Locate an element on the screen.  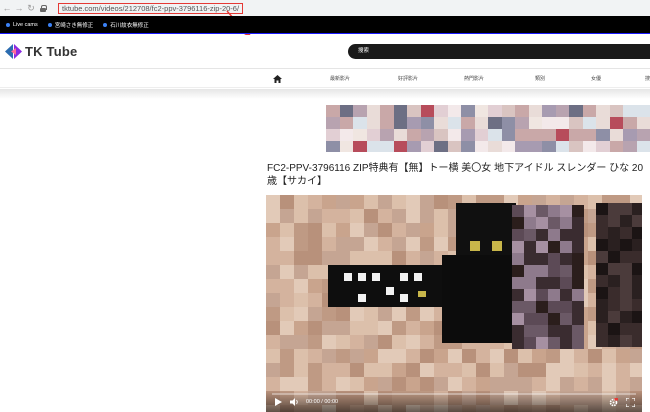
bookmark-ishikawa: 石川紋衣無修正 is located at coordinates (126, 25).